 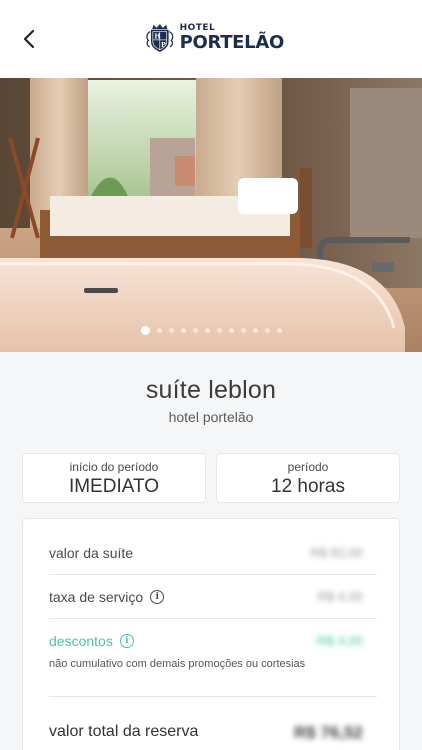 I want to click on suite-price-value: R$ 82,00, so click(x=336, y=552).